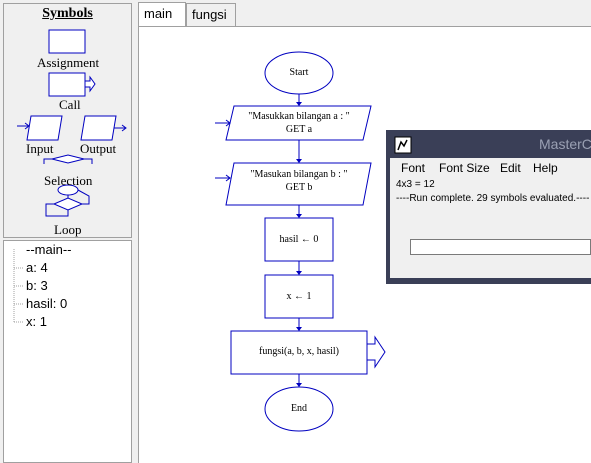  Describe the element at coordinates (211, 14) in the screenshot. I see `tab-fungsi: fungsi` at that location.